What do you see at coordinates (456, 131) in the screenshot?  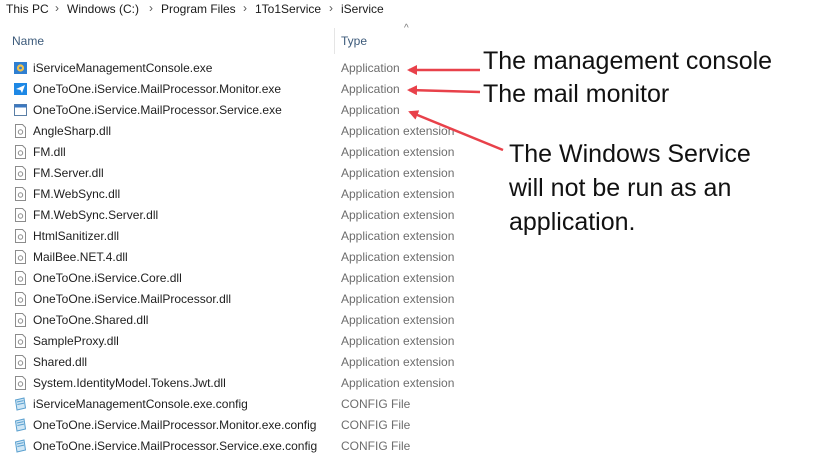 I see `arrow-to-service` at bounding box center [456, 131].